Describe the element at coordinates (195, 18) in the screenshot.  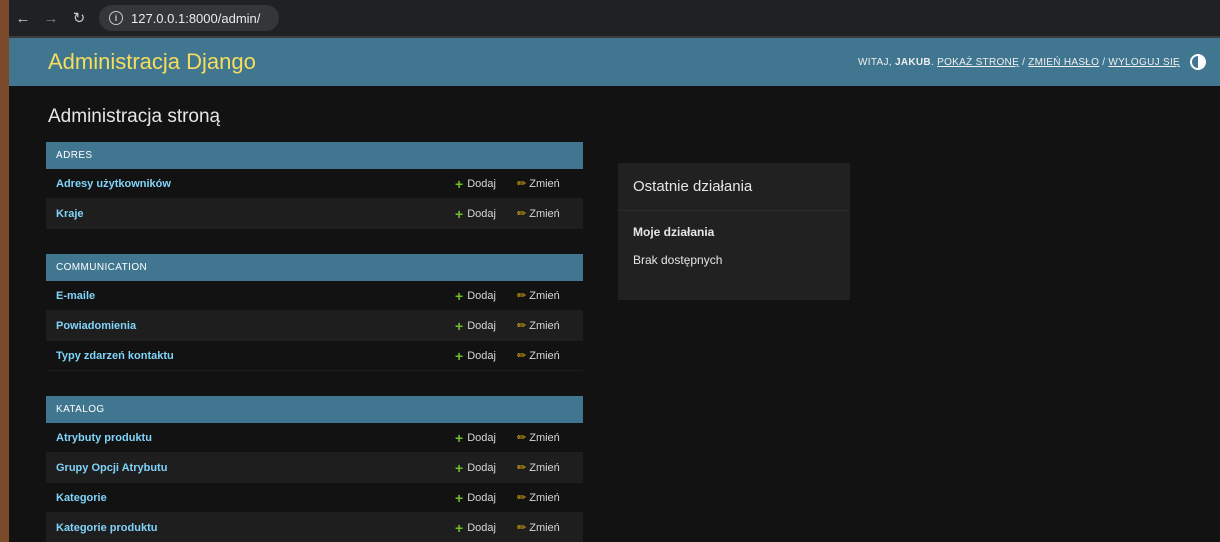
I see `url-text: 127.0.0.1:8000/admin/` at that location.